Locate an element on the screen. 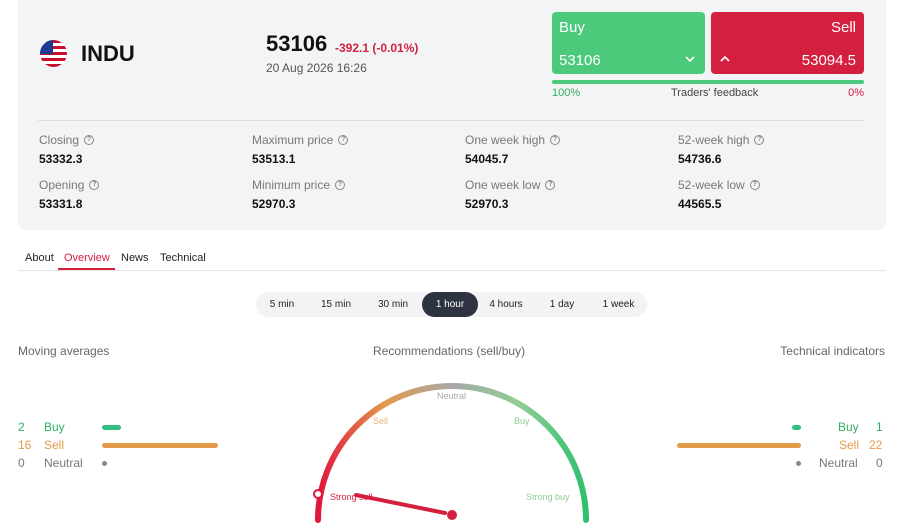 This screenshot has width=900, height=528. gauge-strong-sell-label: Strong sell is located at coordinates (351, 497).